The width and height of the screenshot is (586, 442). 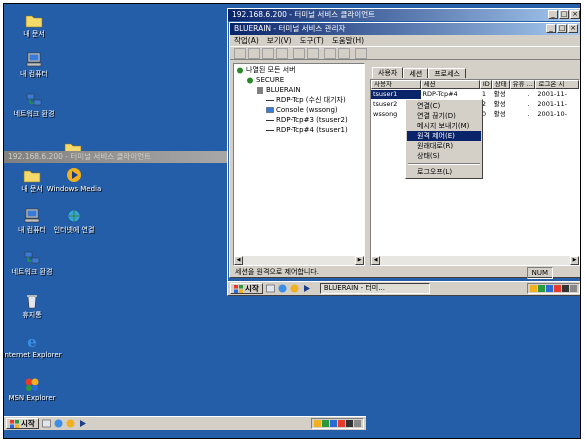 What do you see at coordinates (404, 15) in the screenshot?
I see `rdp-back-titlebar: 192.168.6.200 - 터미널 서비스 클라이언트 _ □ ×` at bounding box center [404, 15].